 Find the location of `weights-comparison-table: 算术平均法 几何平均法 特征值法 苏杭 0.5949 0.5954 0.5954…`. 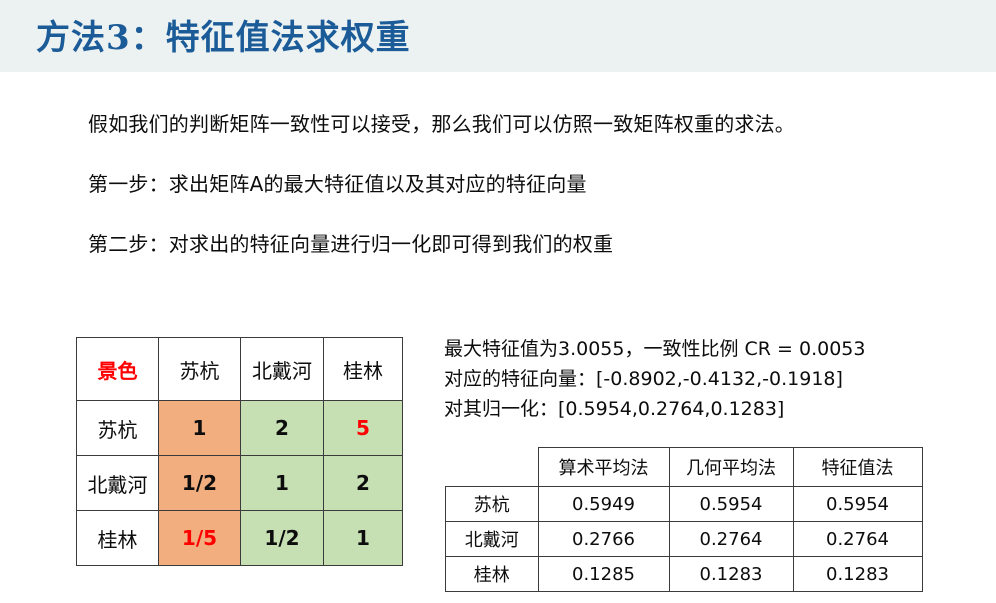

weights-comparison-table: 算术平均法 几何平均法 特征值法 苏杭 0.5949 0.5954 0.5954… is located at coordinates (684, 519).